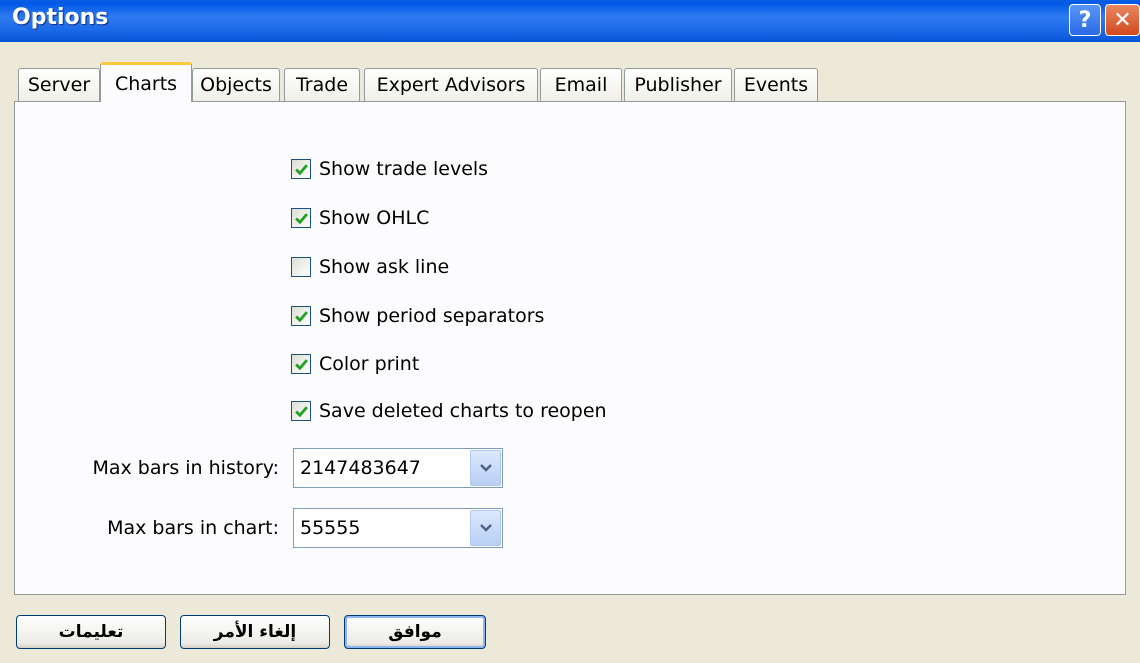 The width and height of the screenshot is (1140, 663). Describe the element at coordinates (360, 468) in the screenshot. I see `max-bars-history-value: 2147483647` at that location.